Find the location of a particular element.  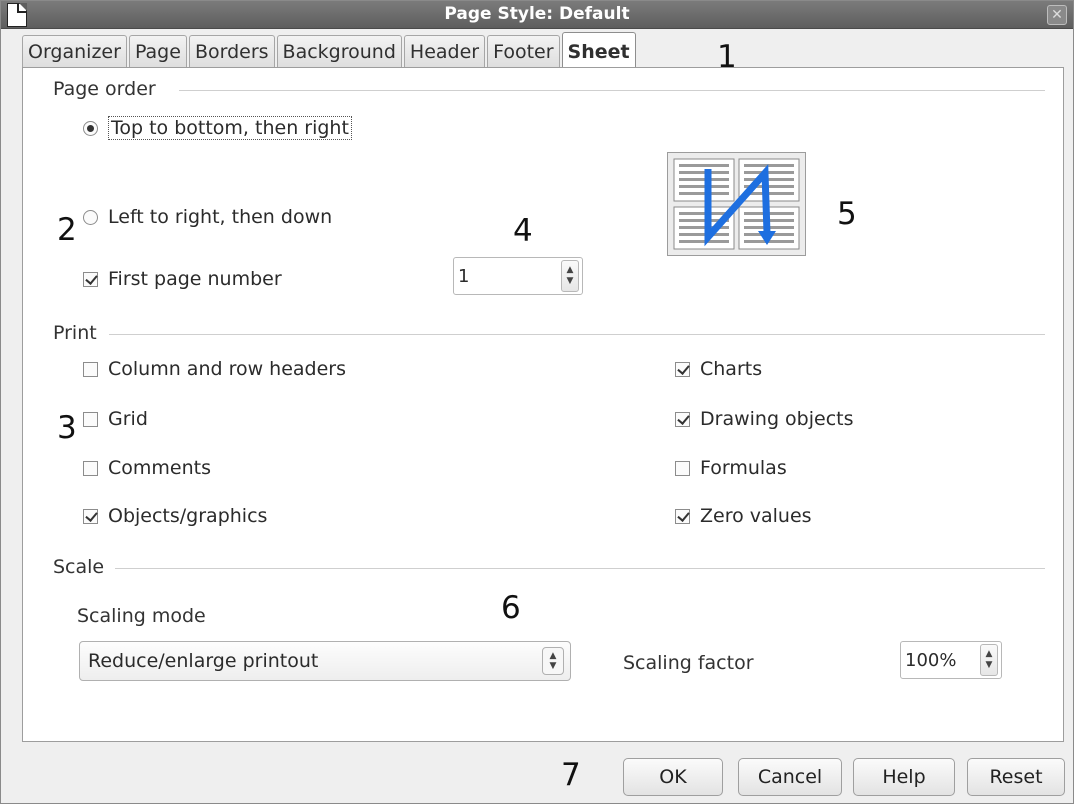

first-page-number-checkbox: First page number is located at coordinates (182, 279).